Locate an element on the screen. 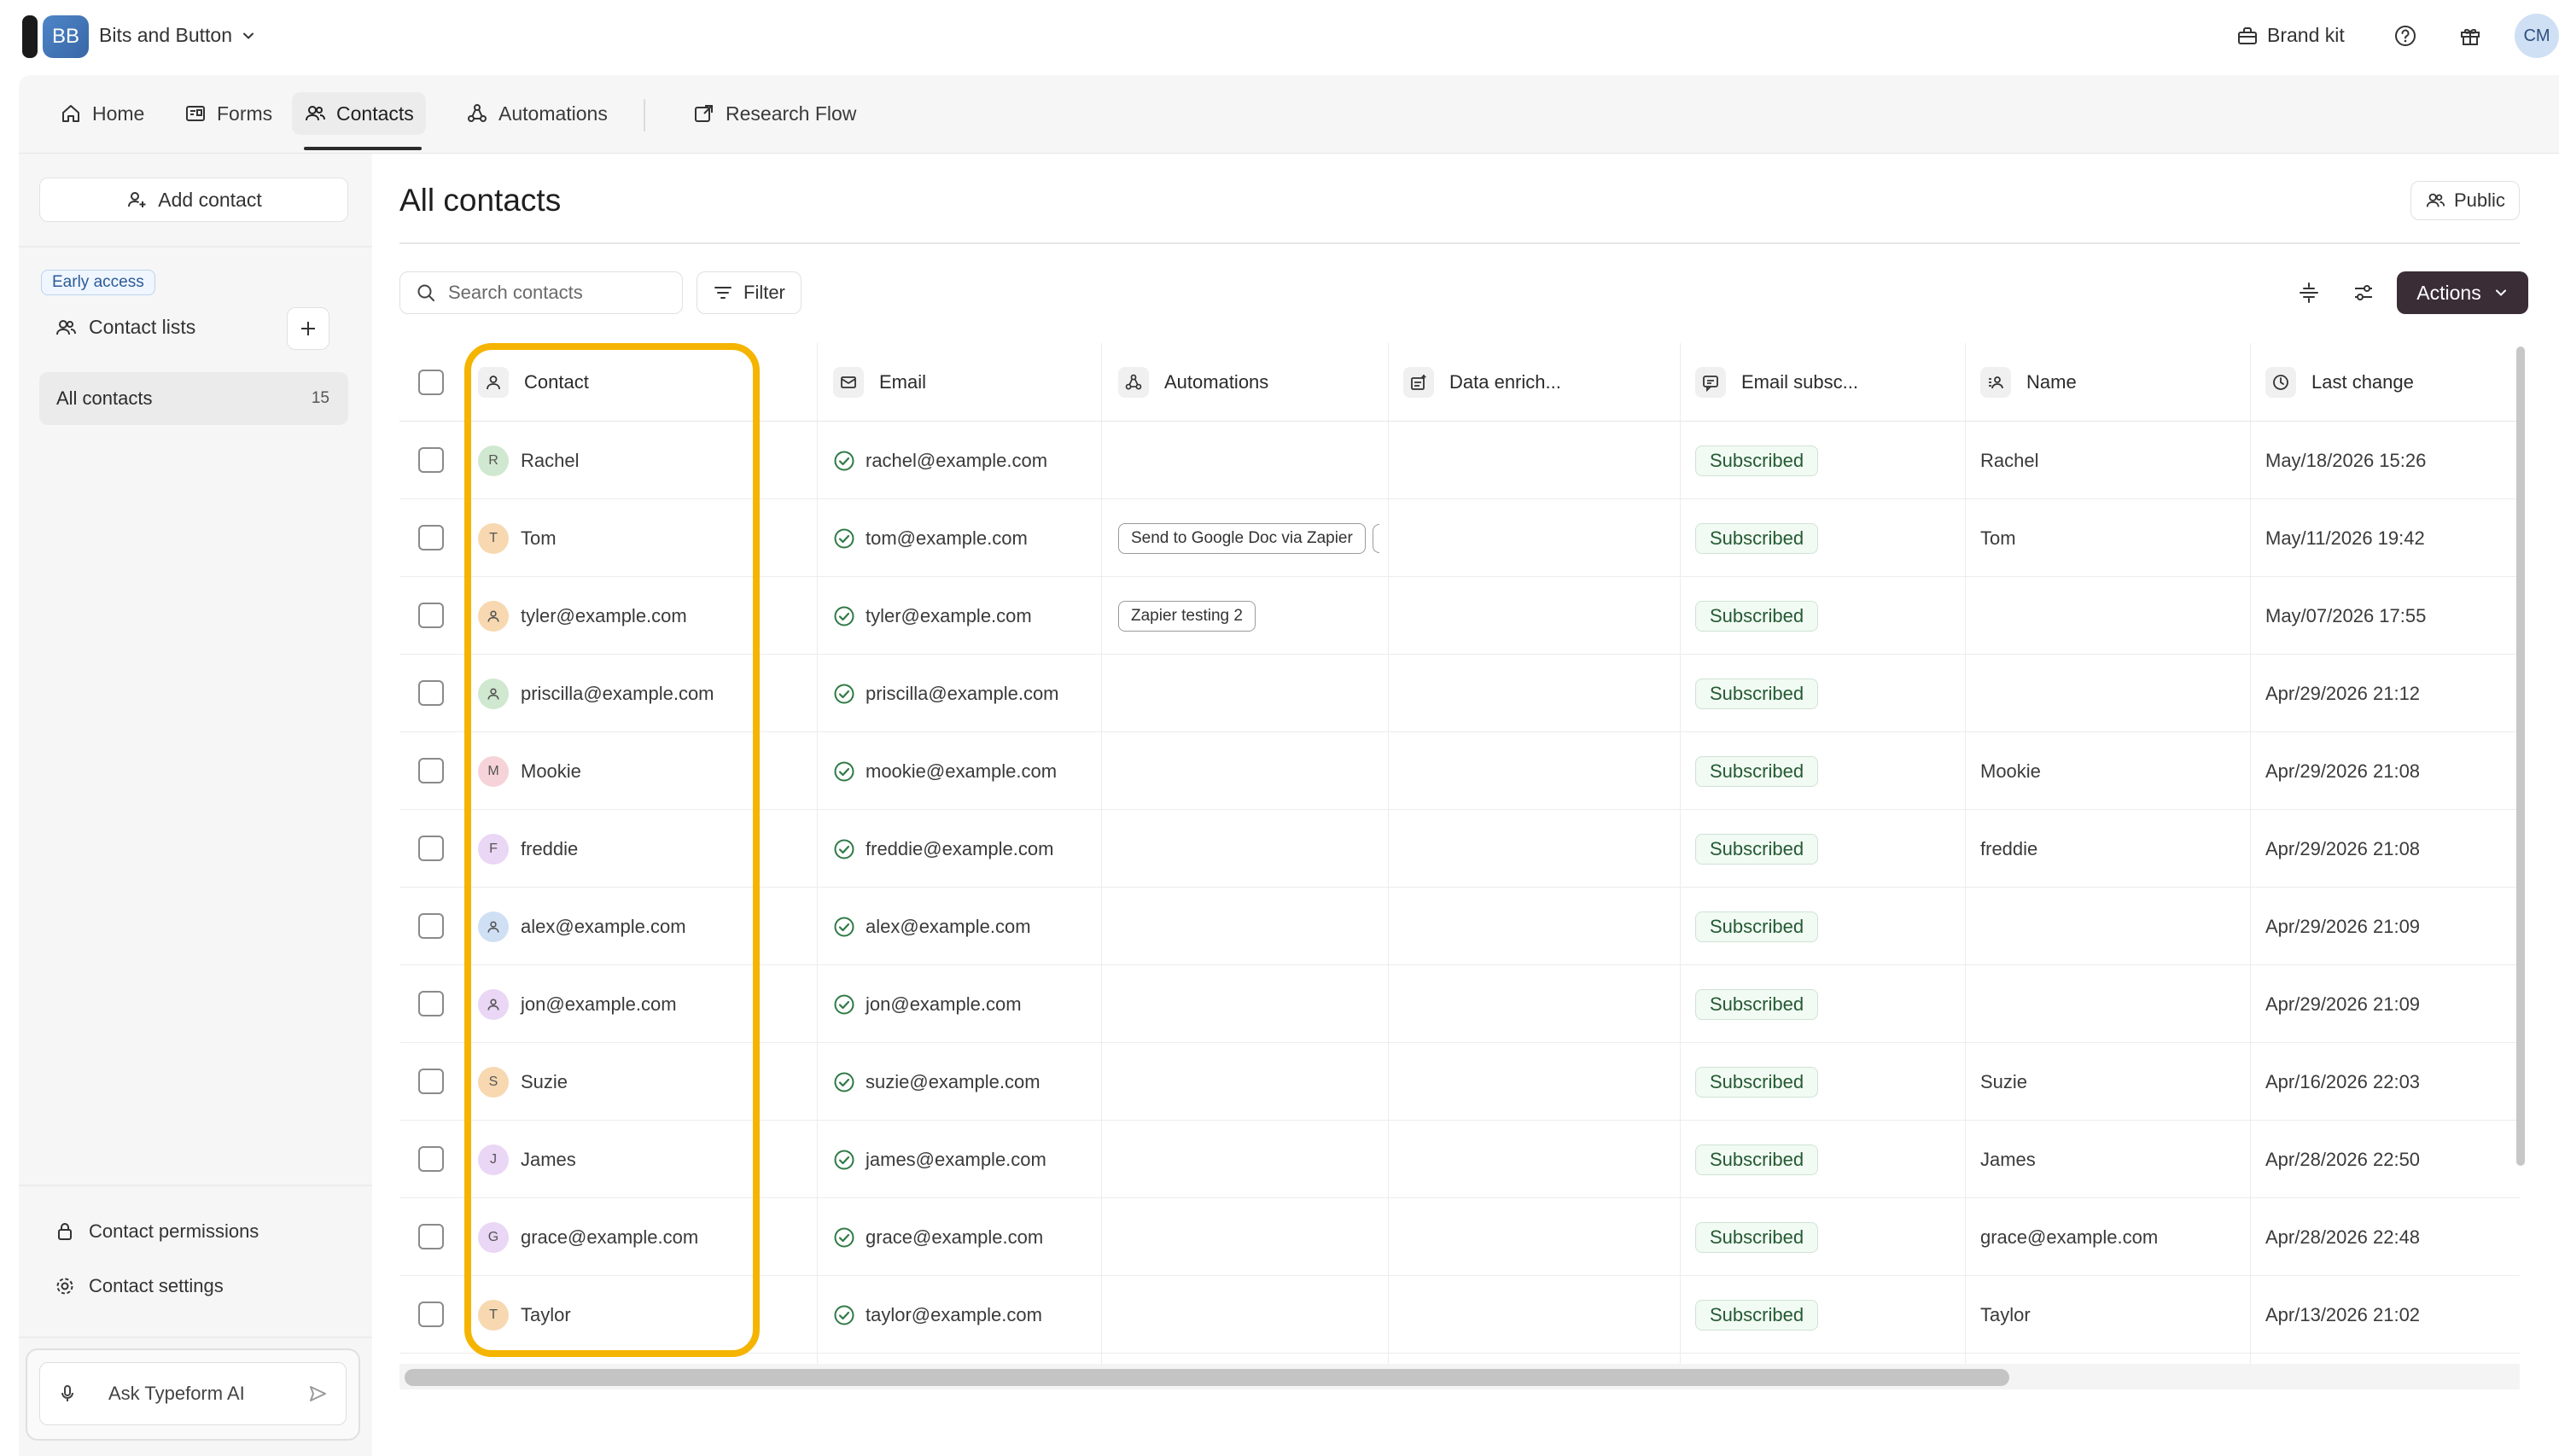 Image resolution: width=2559 pixels, height=1456 pixels. tab-automations: Automations is located at coordinates (537, 113).